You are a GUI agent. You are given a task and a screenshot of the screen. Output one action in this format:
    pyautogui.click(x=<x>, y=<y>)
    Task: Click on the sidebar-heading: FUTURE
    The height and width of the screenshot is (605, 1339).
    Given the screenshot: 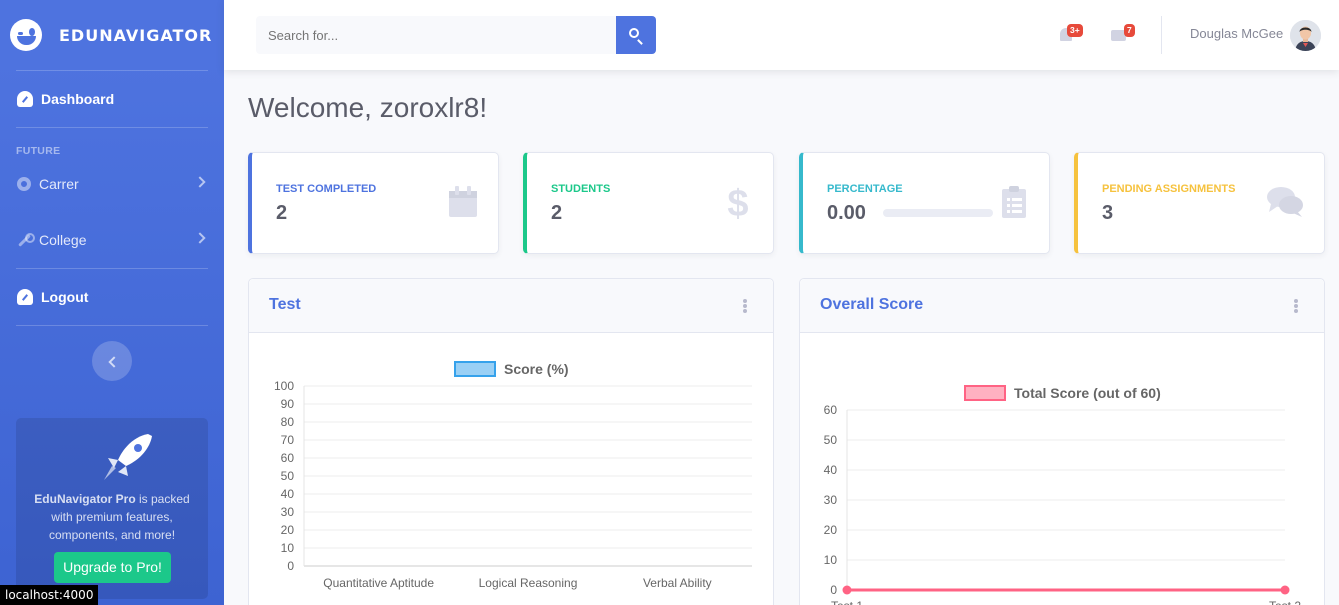 What is the action you would take?
    pyautogui.click(x=38, y=151)
    